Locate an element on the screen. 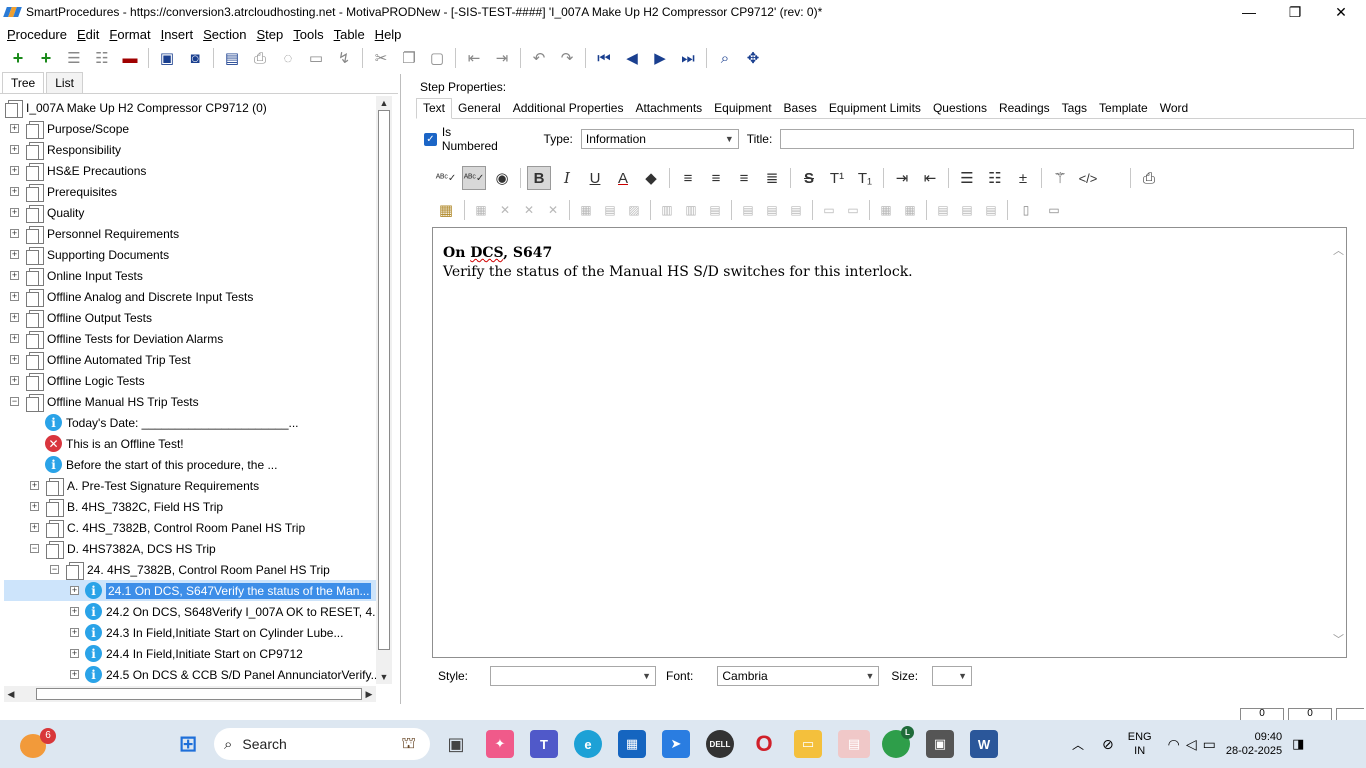  tab-list: List is located at coordinates (64, 82).